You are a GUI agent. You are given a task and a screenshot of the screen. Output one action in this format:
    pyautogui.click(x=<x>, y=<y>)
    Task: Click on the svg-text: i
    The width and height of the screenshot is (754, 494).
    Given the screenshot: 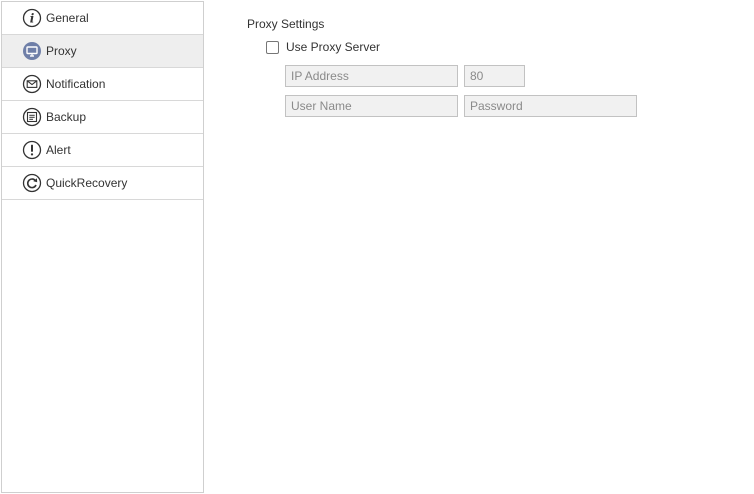 What is the action you would take?
    pyautogui.click(x=32, y=19)
    